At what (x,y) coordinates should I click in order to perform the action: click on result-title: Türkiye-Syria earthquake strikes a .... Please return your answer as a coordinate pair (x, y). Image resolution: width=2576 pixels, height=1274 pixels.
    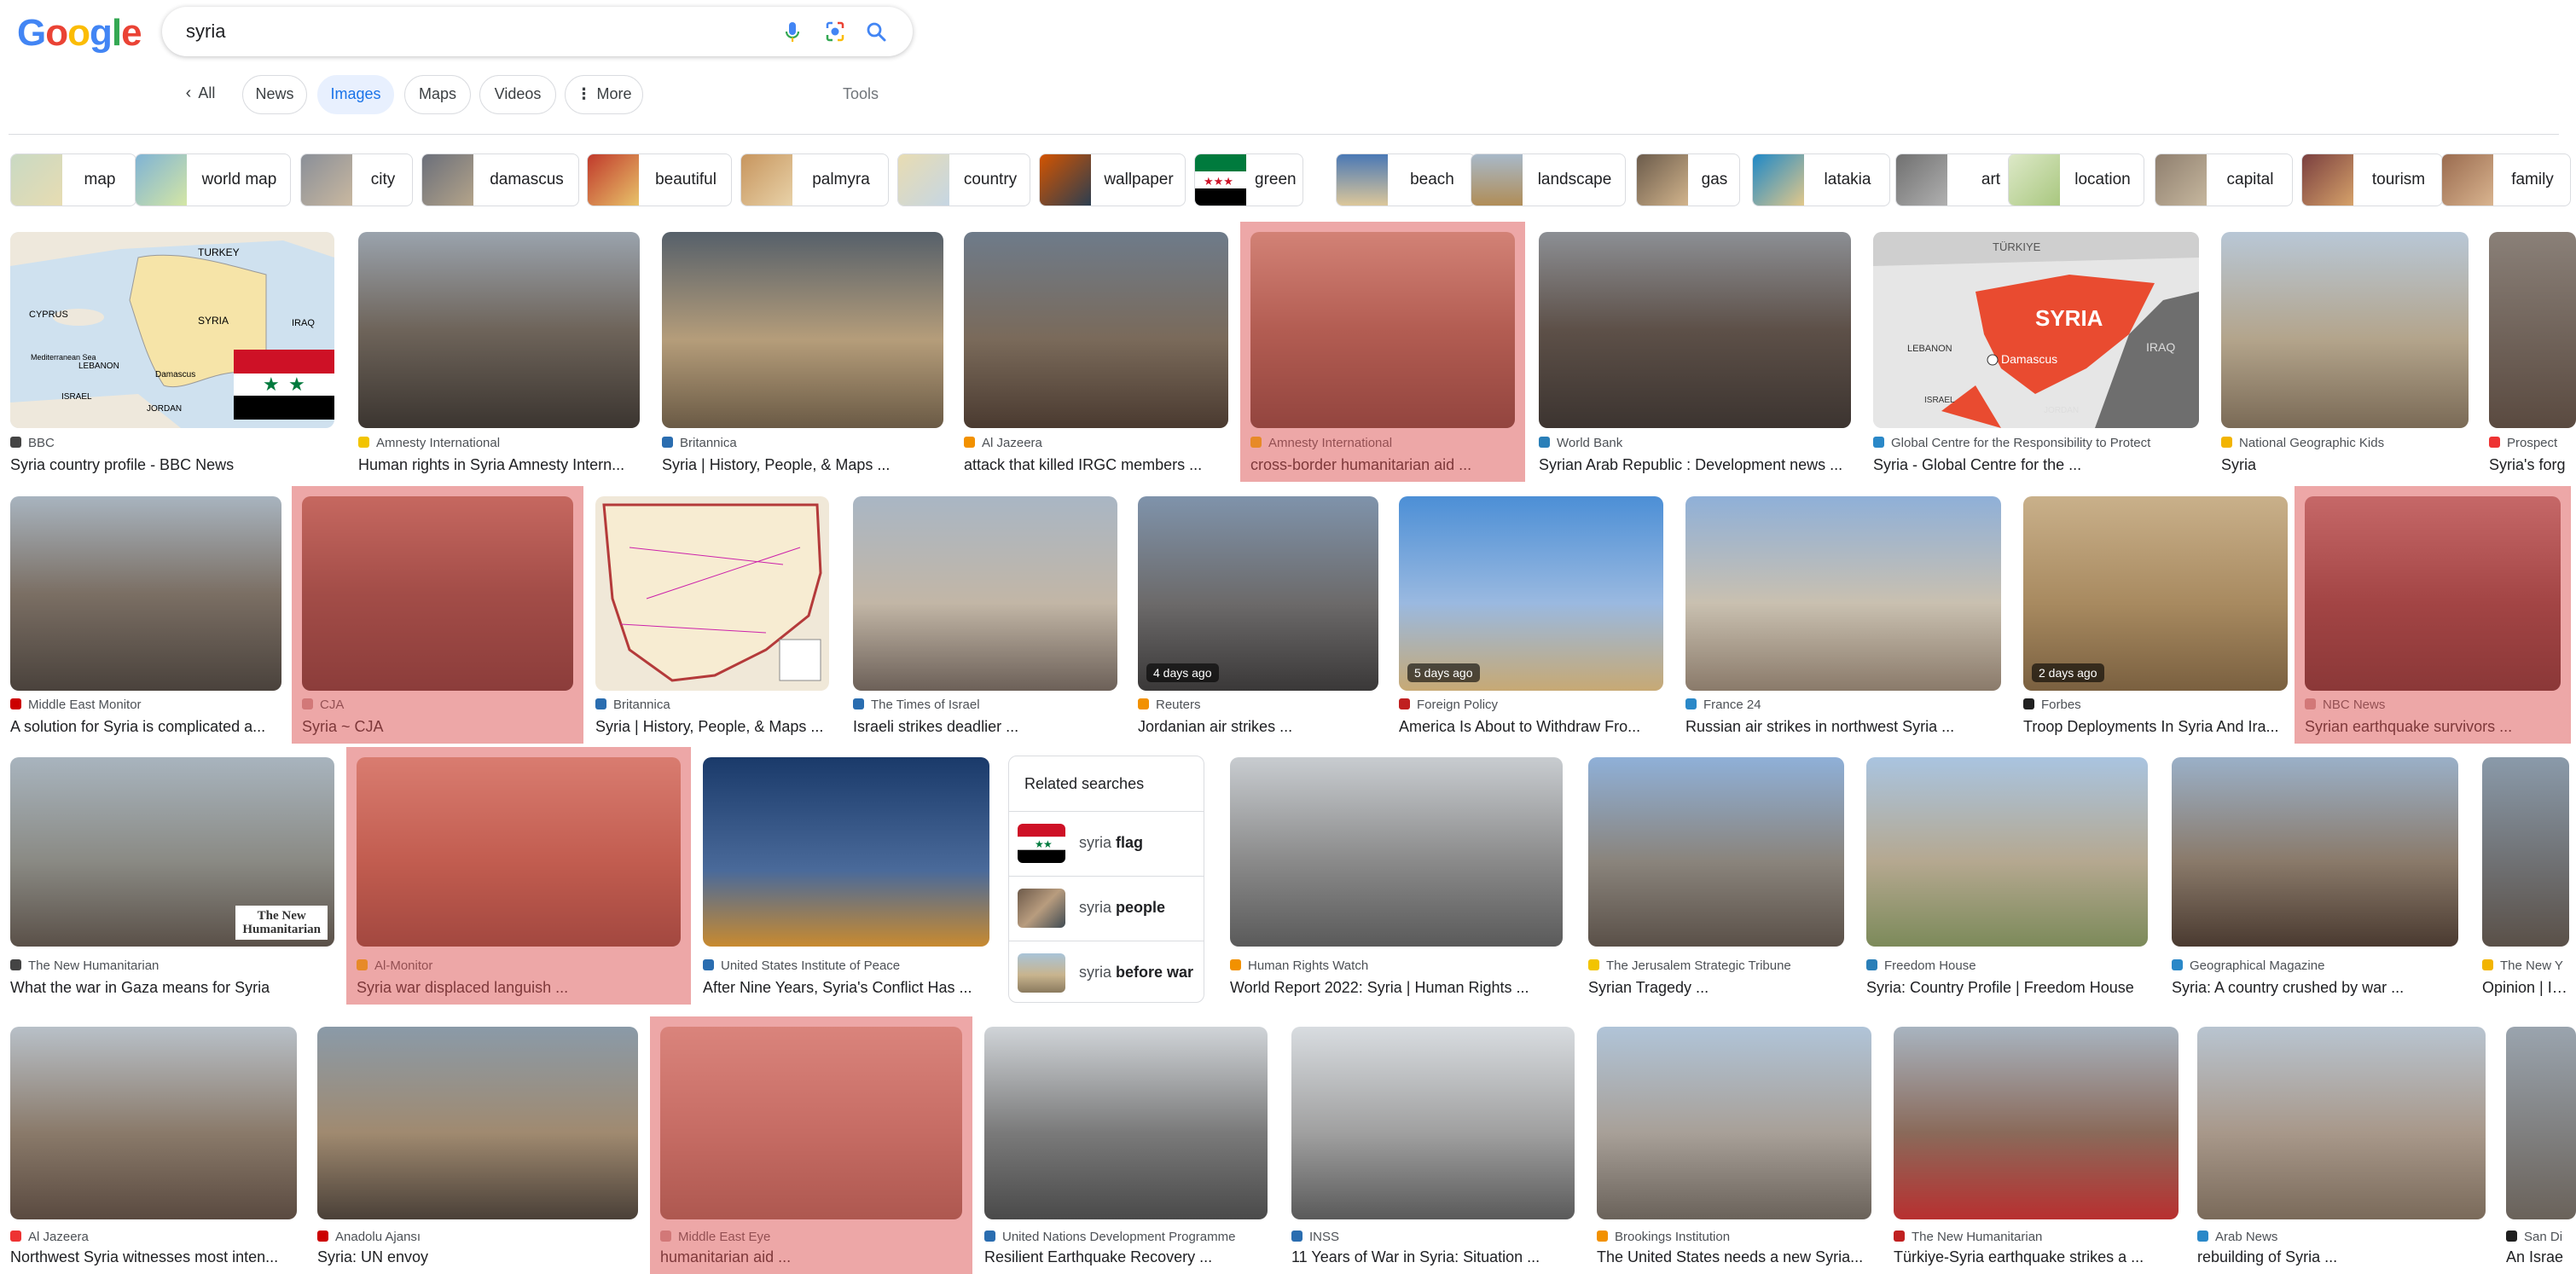
    Looking at the image, I should click on (2036, 1257).